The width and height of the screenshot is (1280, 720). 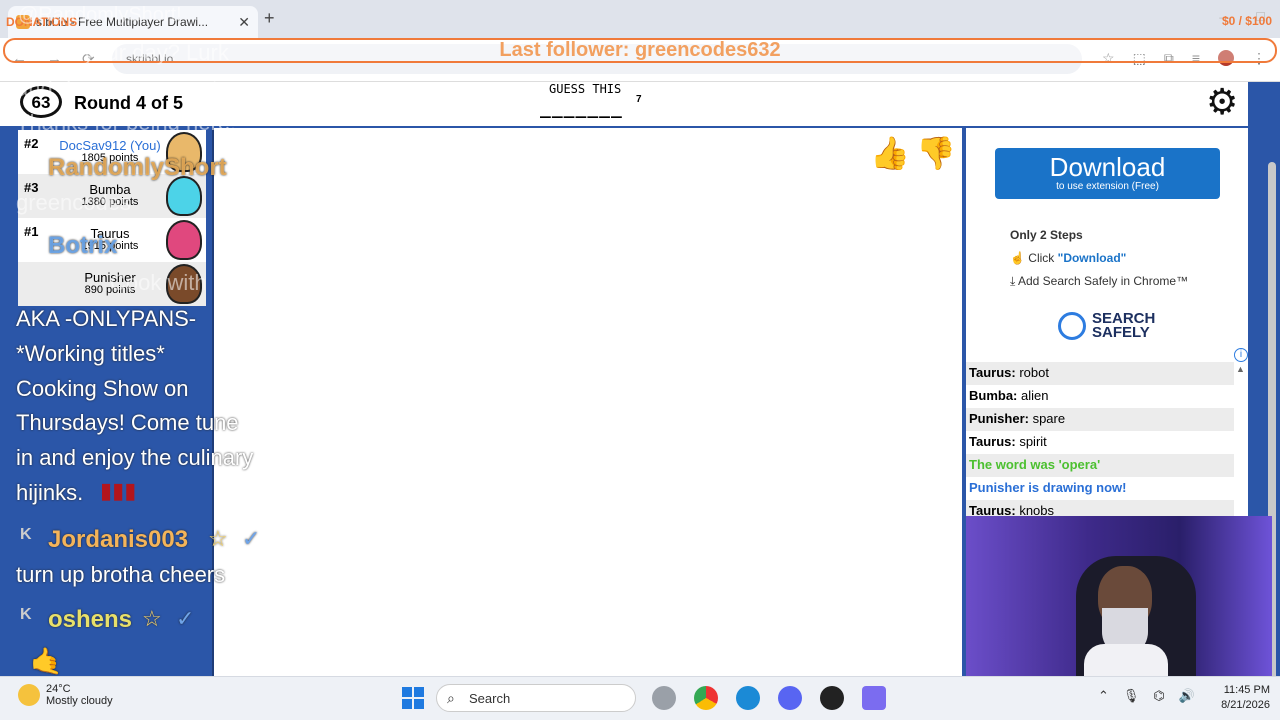 What do you see at coordinates (585, 89) in the screenshot?
I see `guess-label: GUESS THIS` at bounding box center [585, 89].